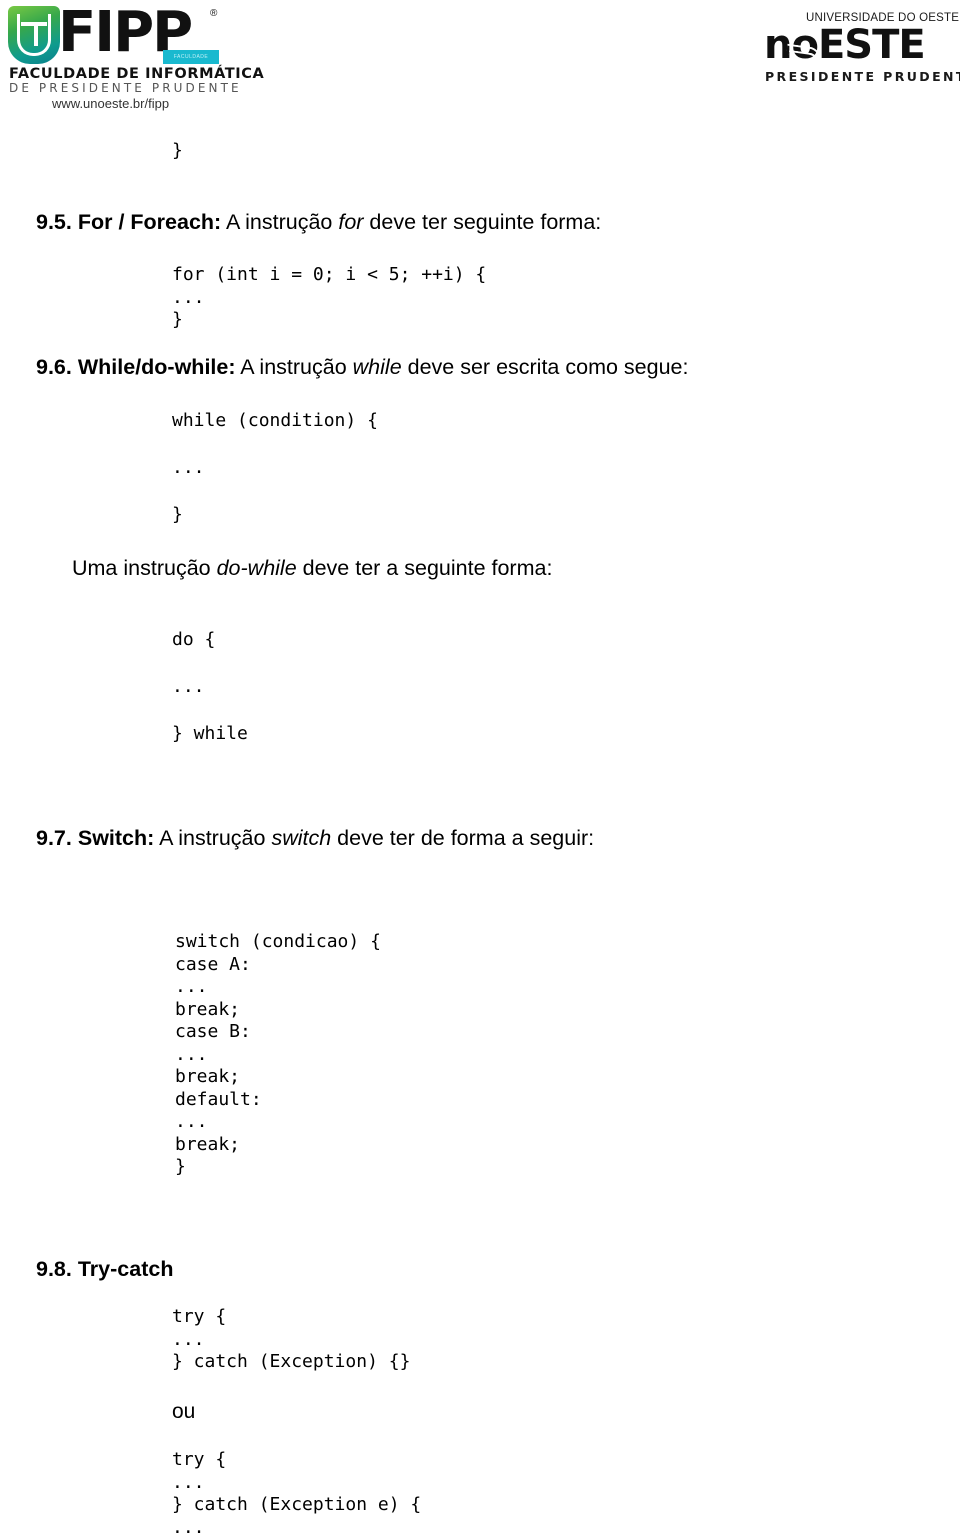 Image resolution: width=960 pixels, height=1539 pixels. I want to click on section-italic-9-5: for, so click(351, 222).